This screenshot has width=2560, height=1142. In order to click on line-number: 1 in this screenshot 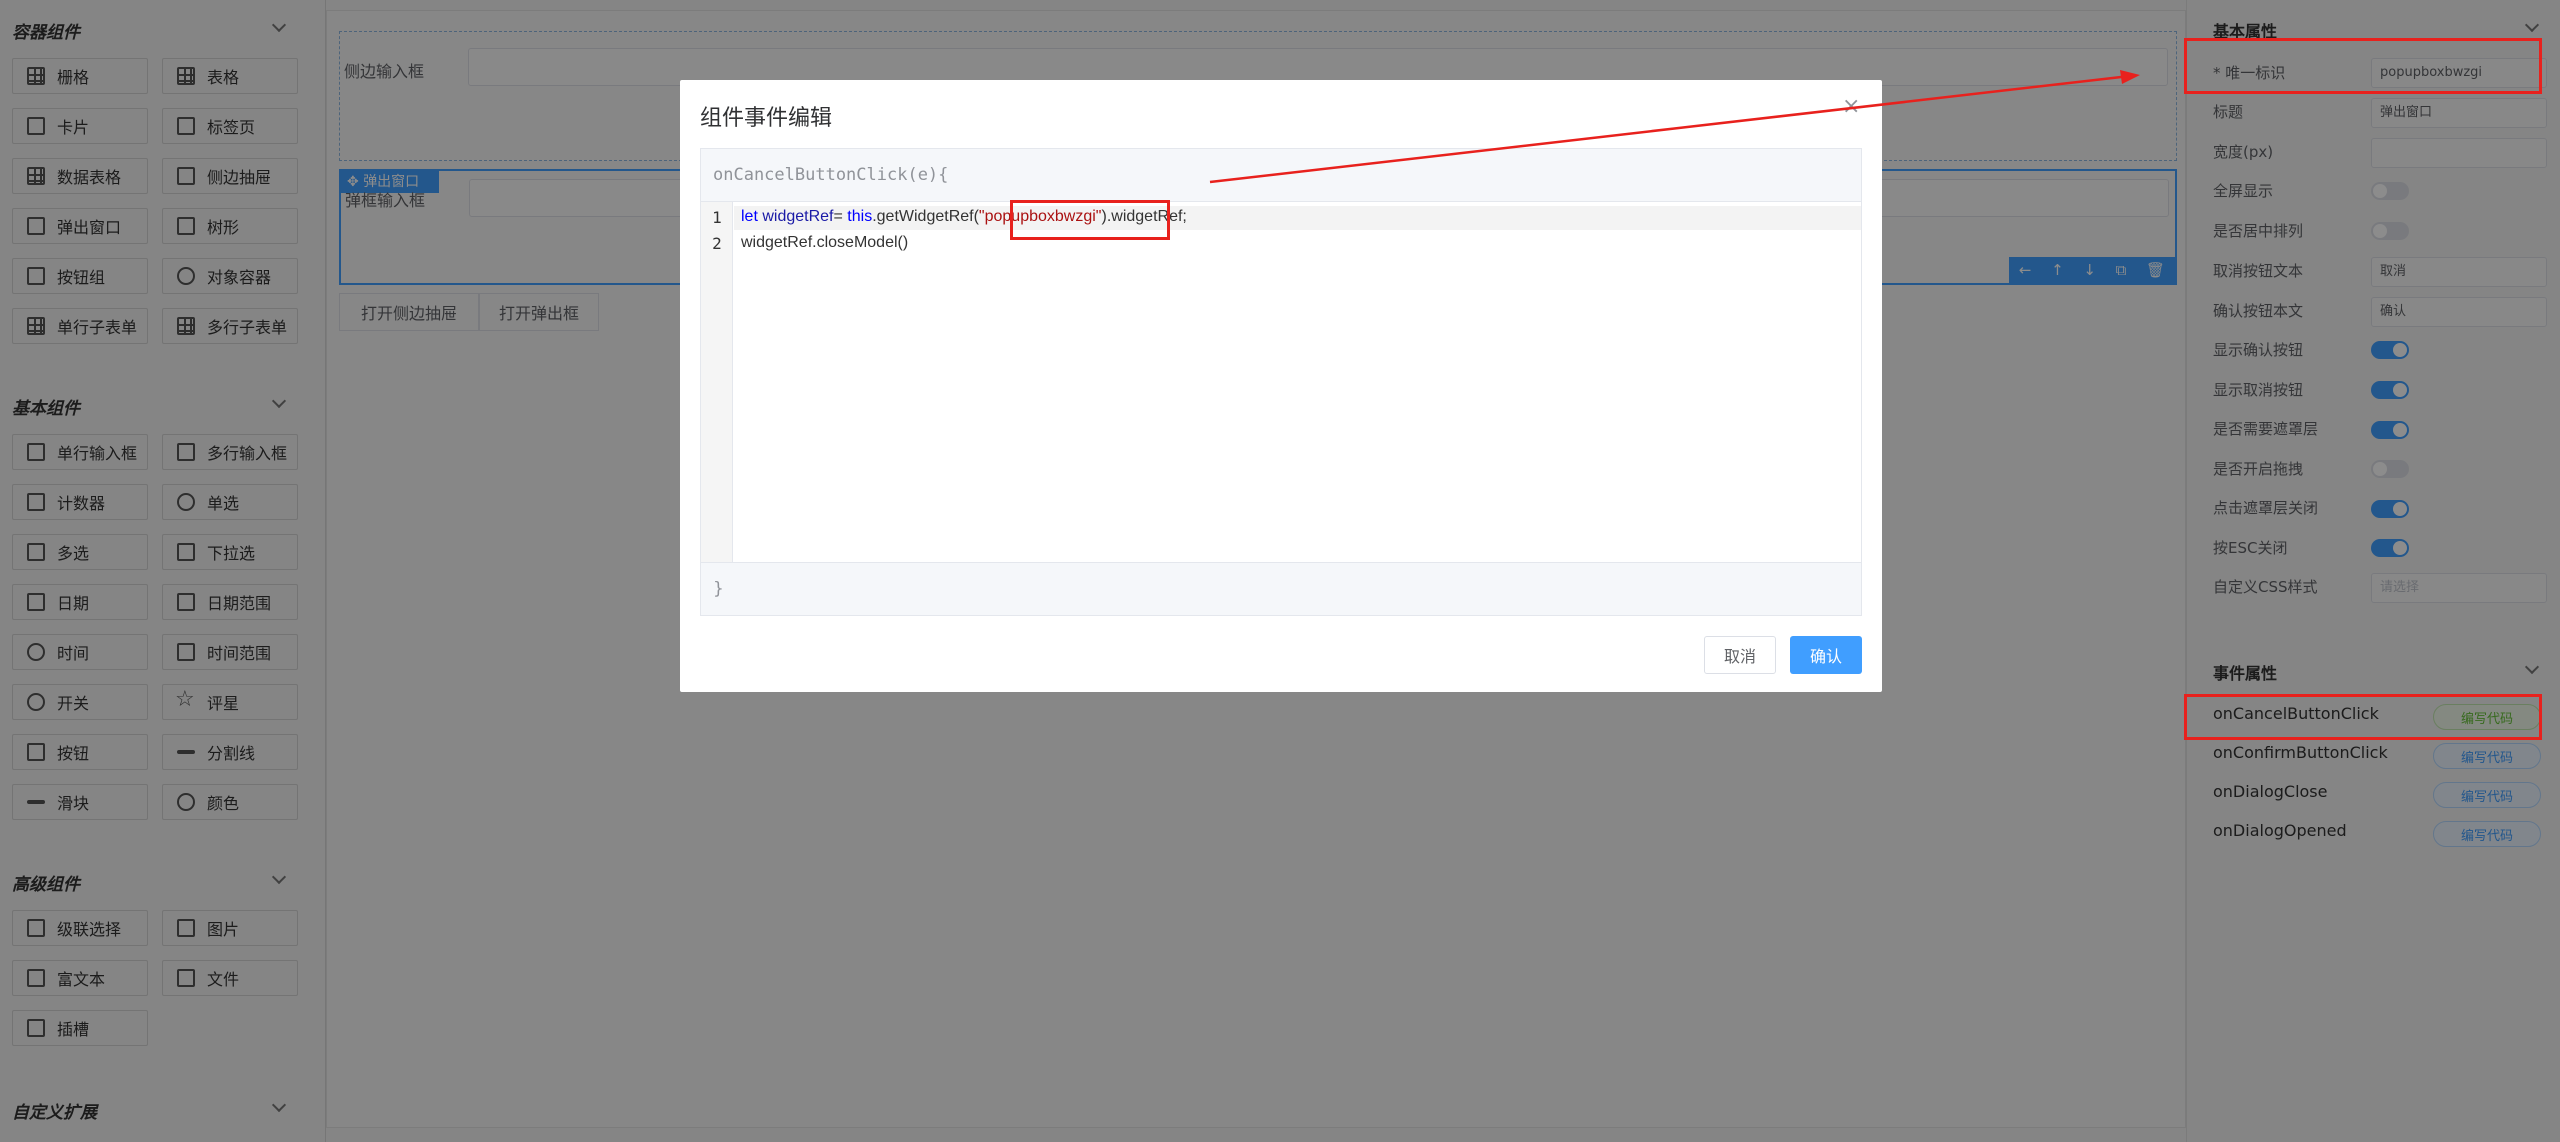, I will do `click(717, 217)`.